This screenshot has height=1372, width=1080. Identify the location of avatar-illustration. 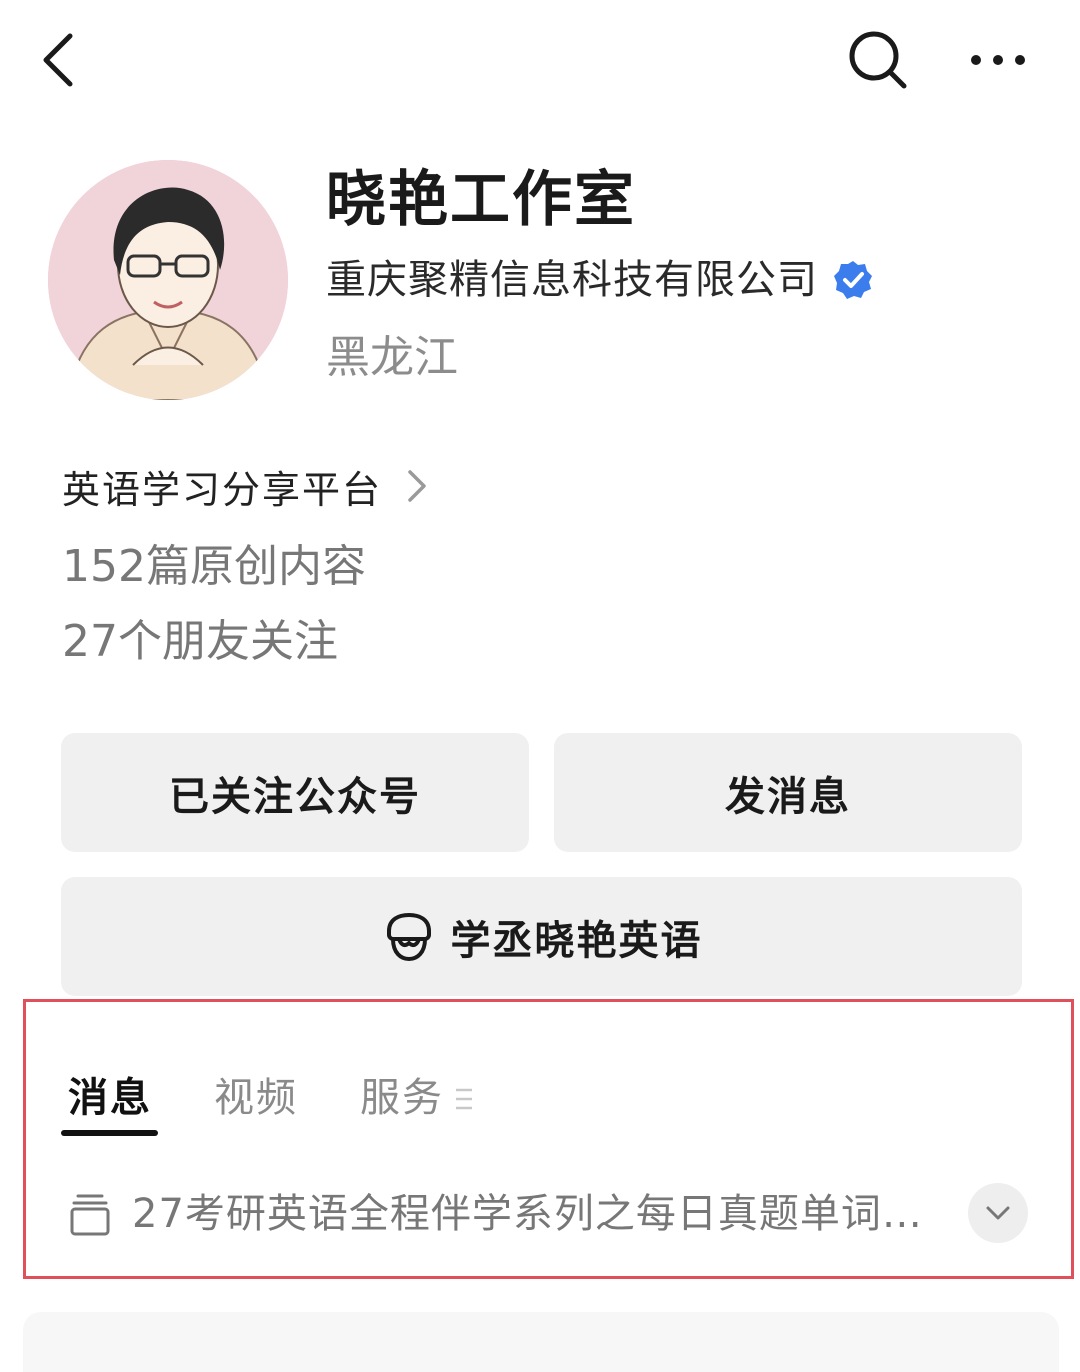
(168, 280).